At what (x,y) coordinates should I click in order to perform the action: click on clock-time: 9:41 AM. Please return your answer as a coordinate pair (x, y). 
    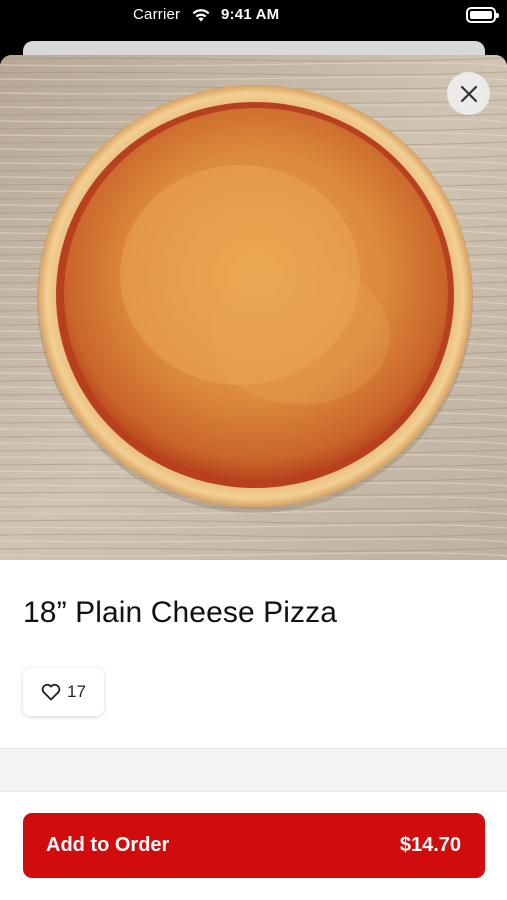
    Looking at the image, I should click on (250, 14).